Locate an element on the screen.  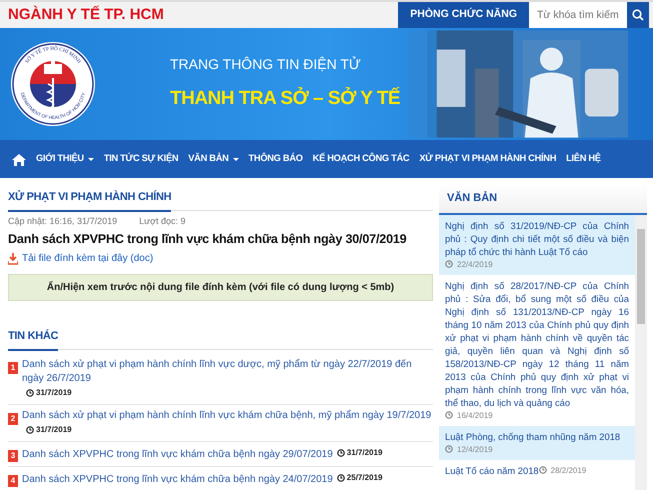
nav-link: VĂN BẢN is located at coordinates (213, 159).